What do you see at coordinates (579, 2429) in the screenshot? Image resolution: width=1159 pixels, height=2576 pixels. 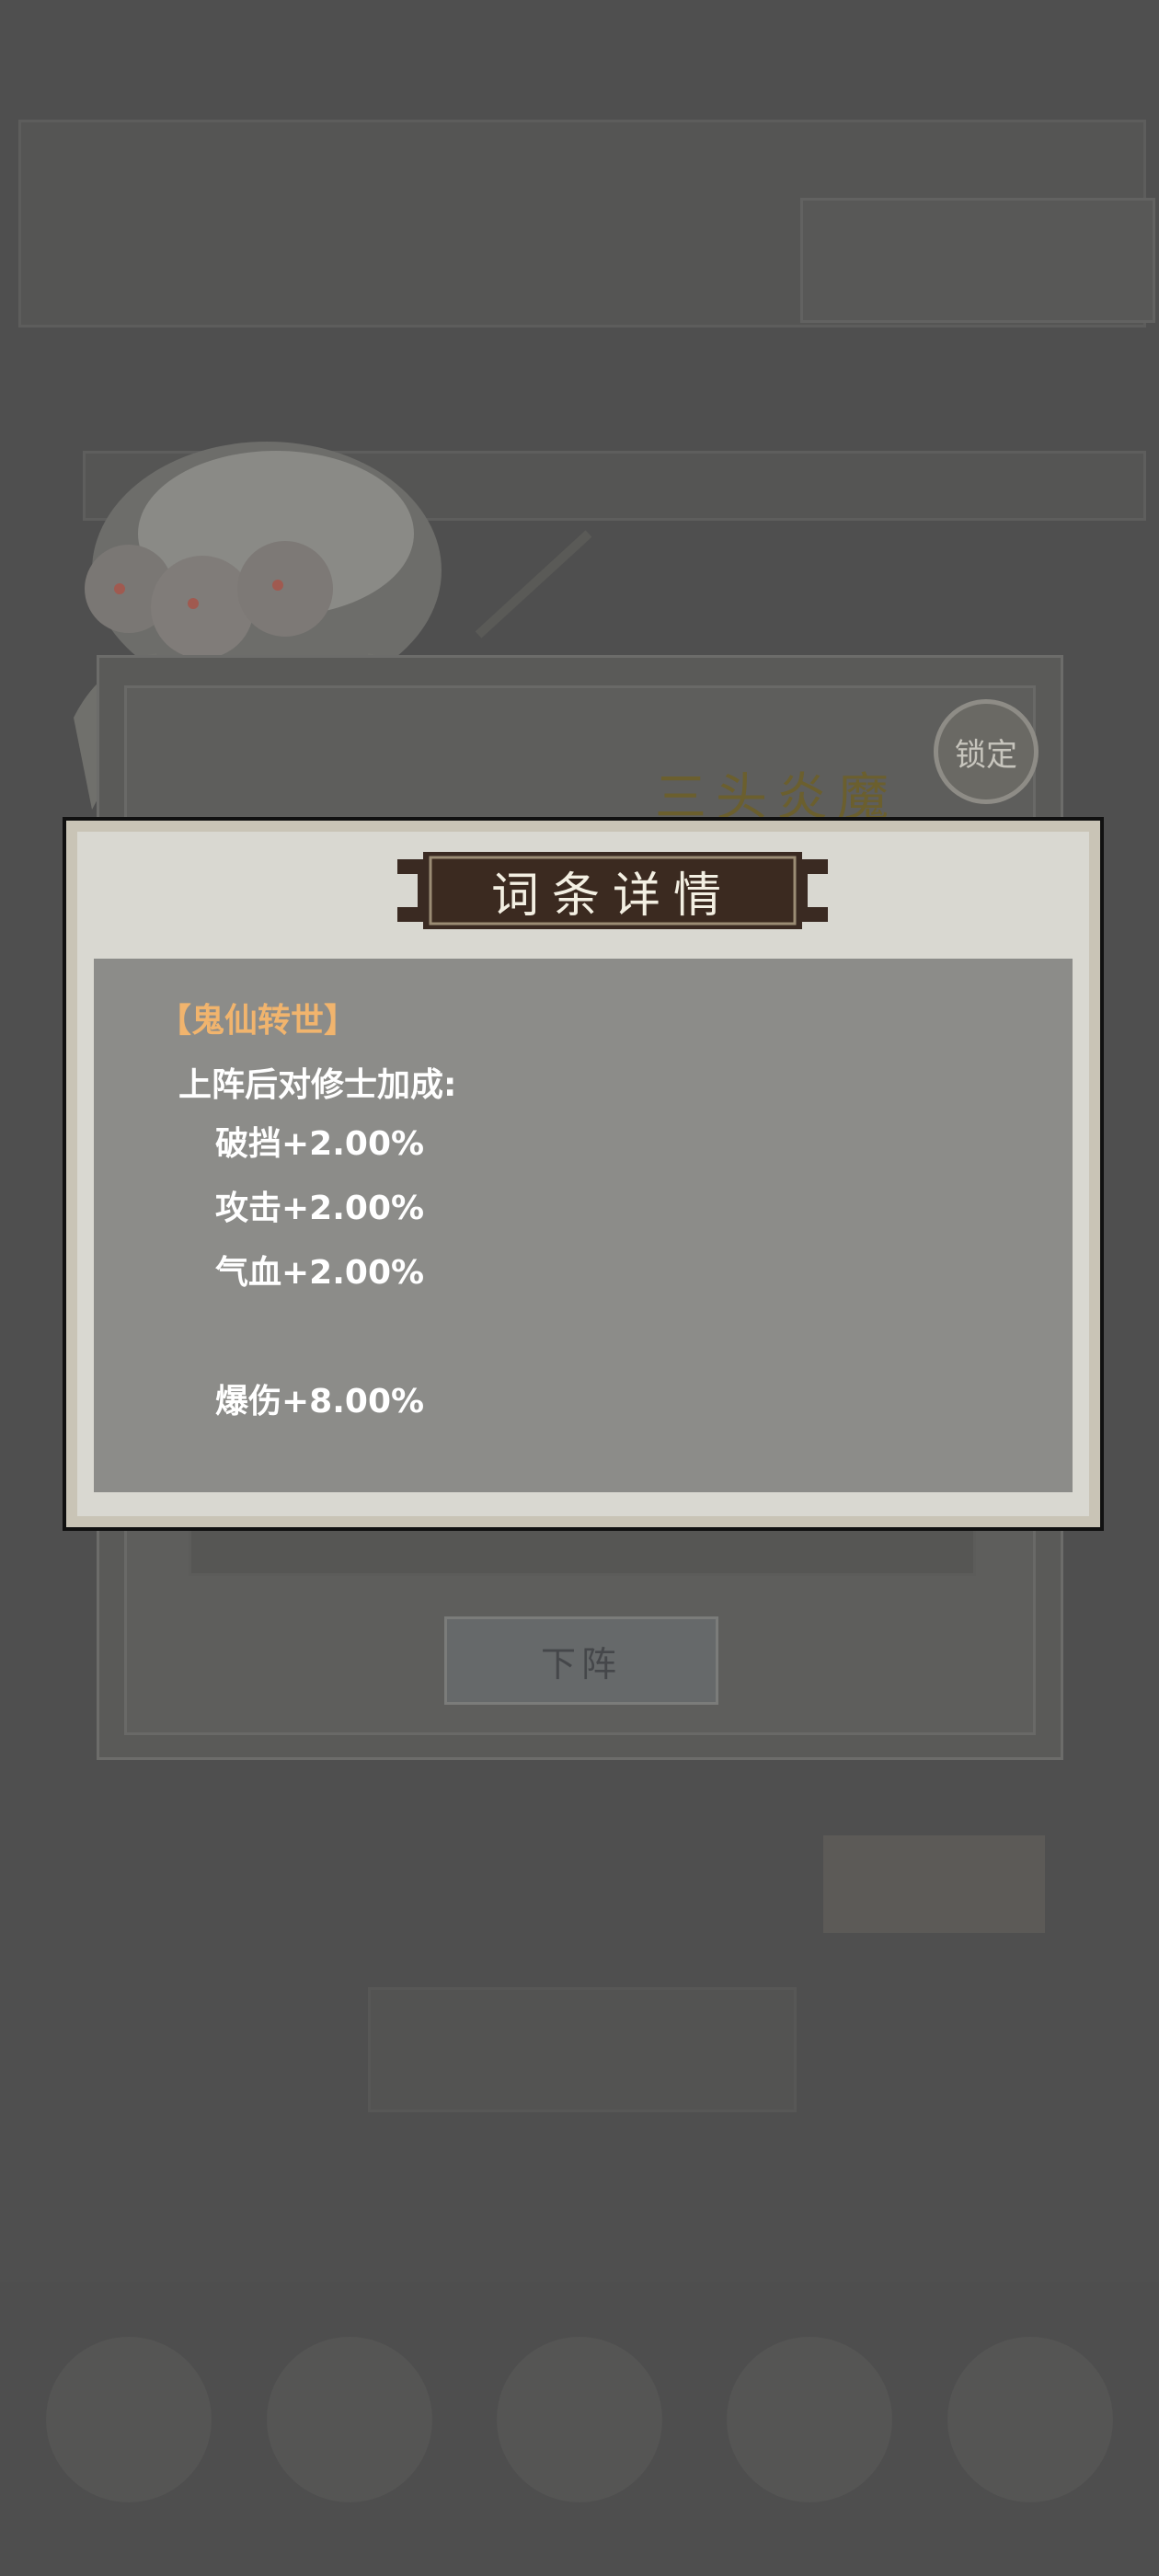 I see `bottom-navigation-bar` at bounding box center [579, 2429].